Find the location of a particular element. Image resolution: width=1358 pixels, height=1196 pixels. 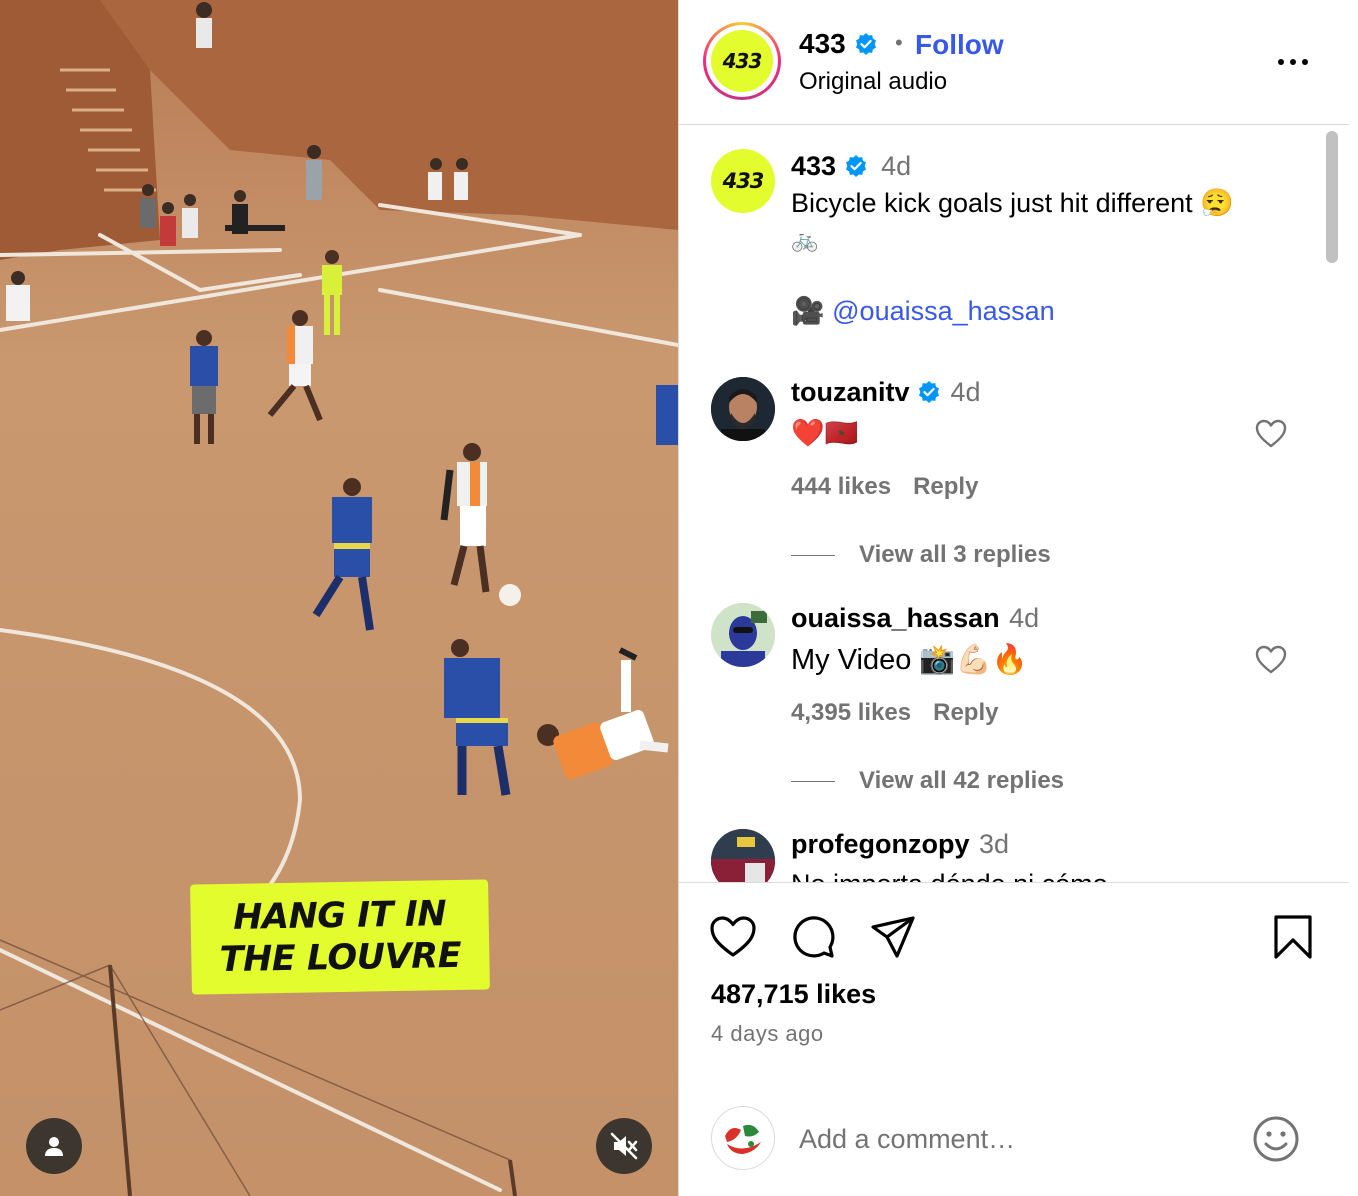

comment-username-group: touzanitv 4d is located at coordinates (886, 392).